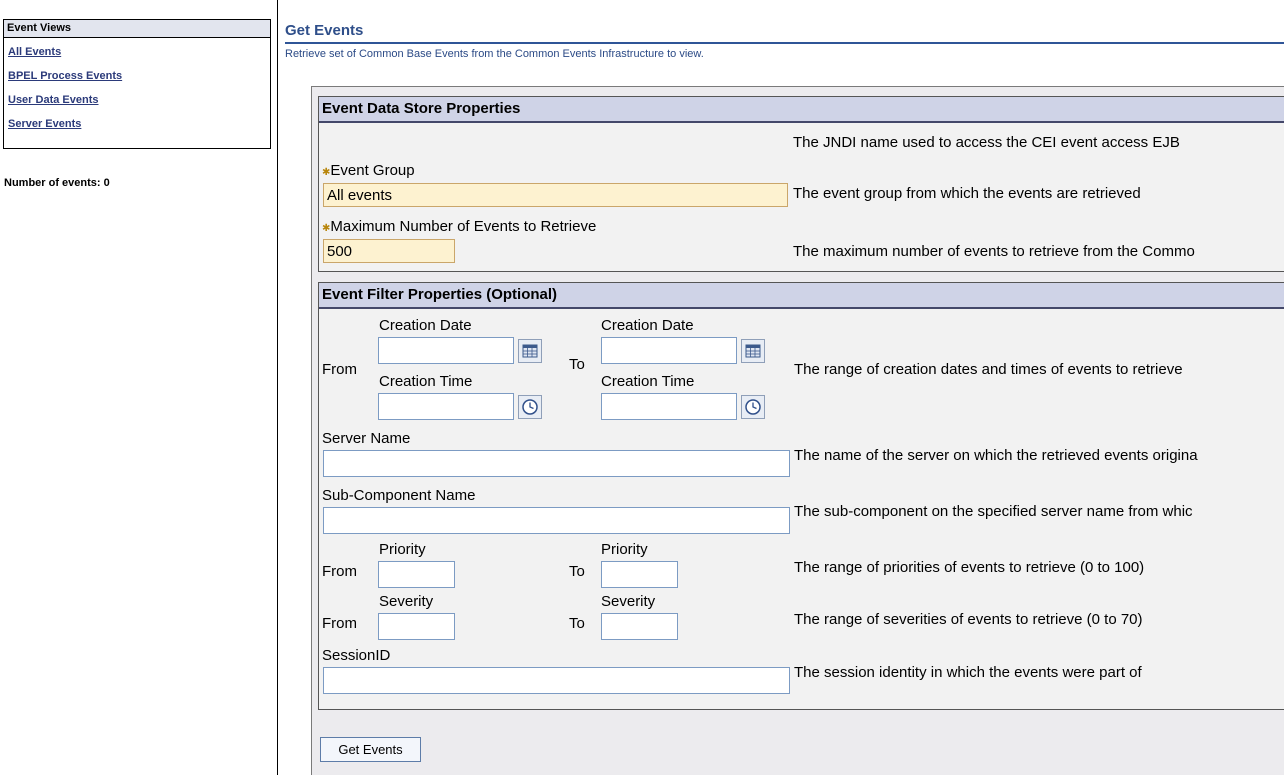 The image size is (1284, 775). I want to click on creation-time-from-label: Creation Time, so click(426, 381).